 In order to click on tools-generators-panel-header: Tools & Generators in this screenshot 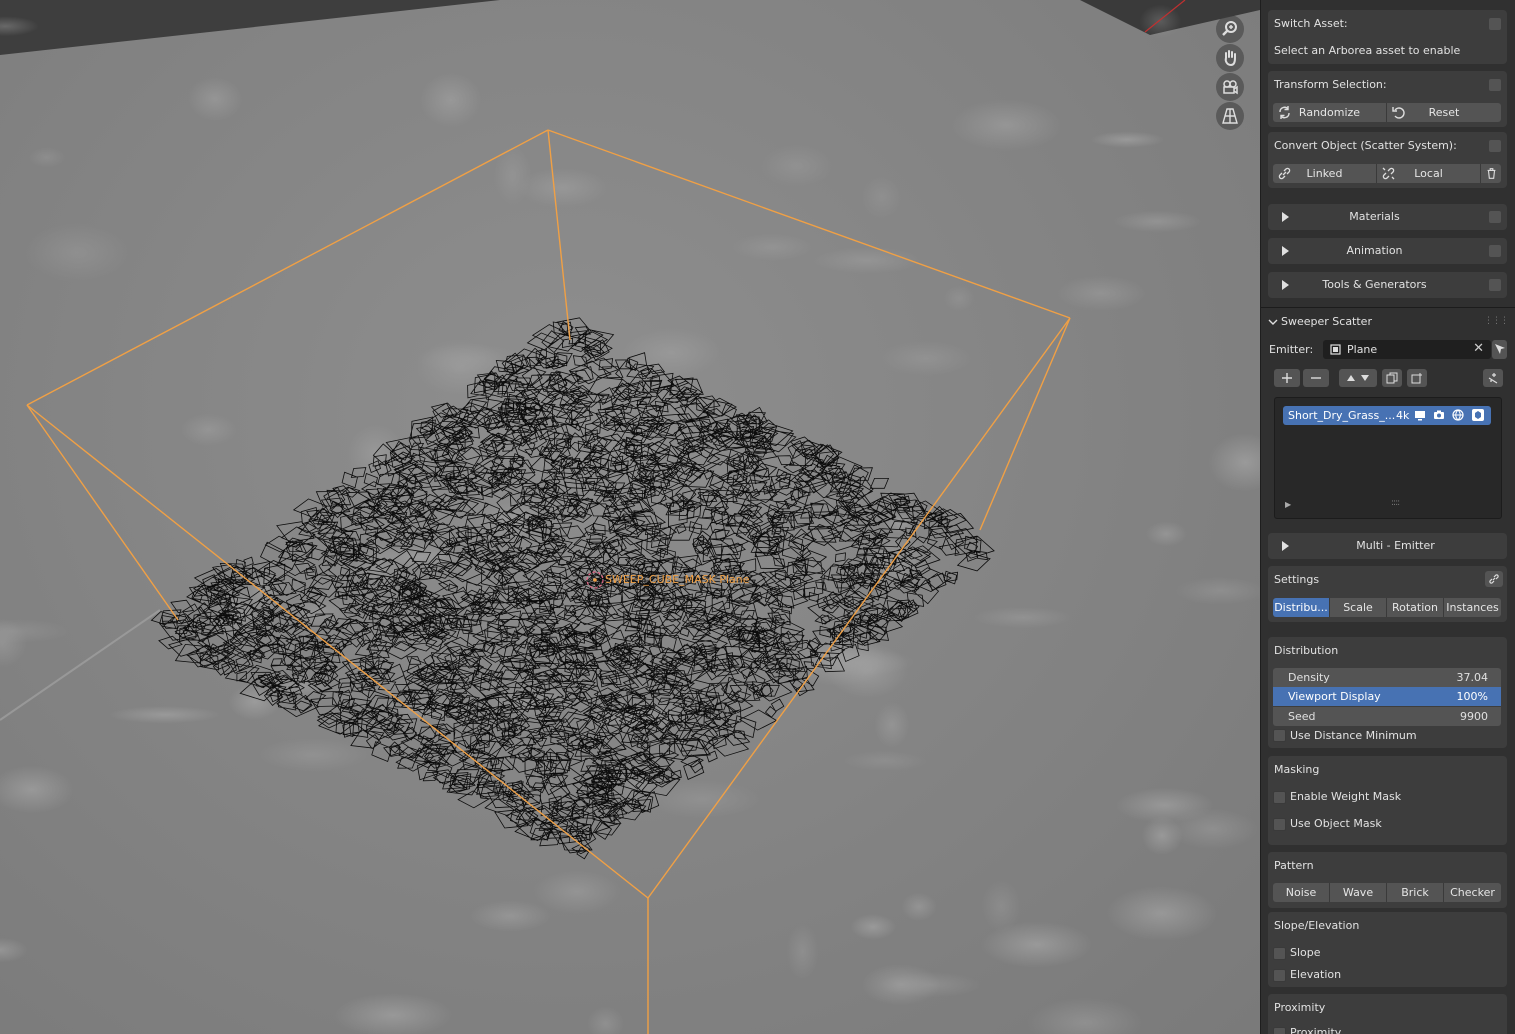, I will do `click(1387, 285)`.